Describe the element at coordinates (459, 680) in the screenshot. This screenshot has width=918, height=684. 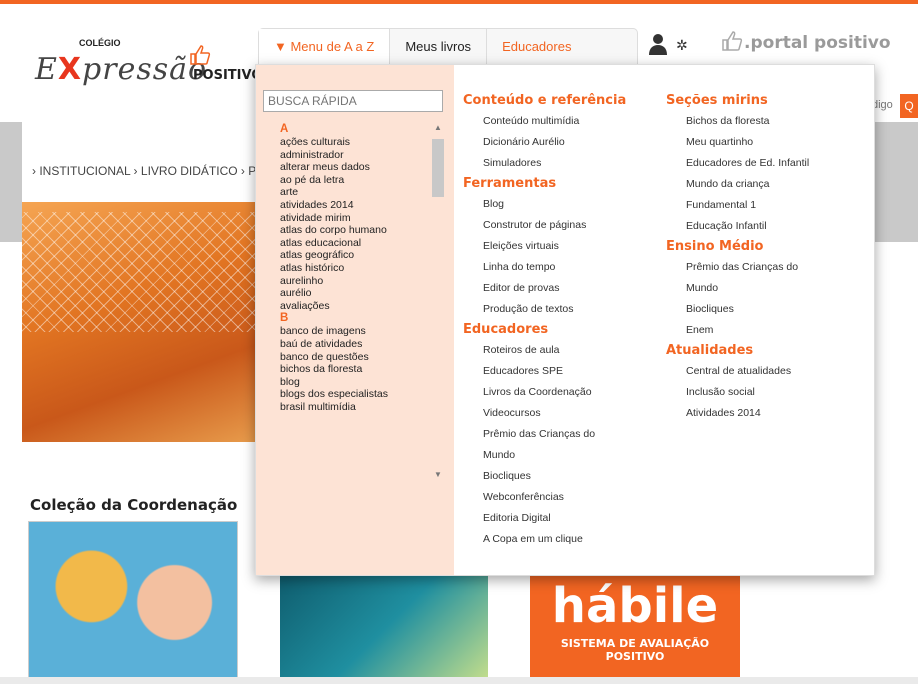
I see `bottom-strip` at that location.